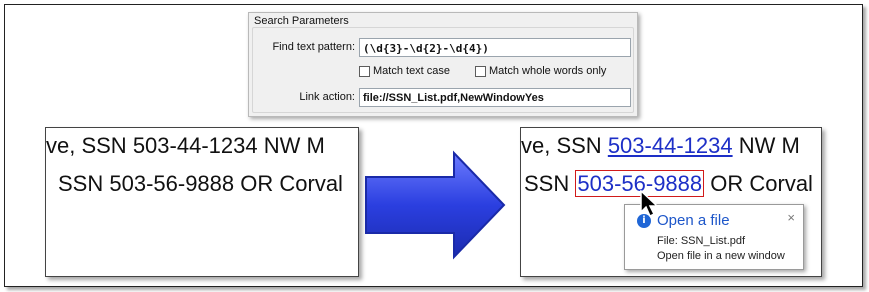 Image resolution: width=869 pixels, height=292 pixels. Describe the element at coordinates (668, 183) in the screenshot. I see `after-line-2: SSN 503-56-9888 OR Corval` at that location.